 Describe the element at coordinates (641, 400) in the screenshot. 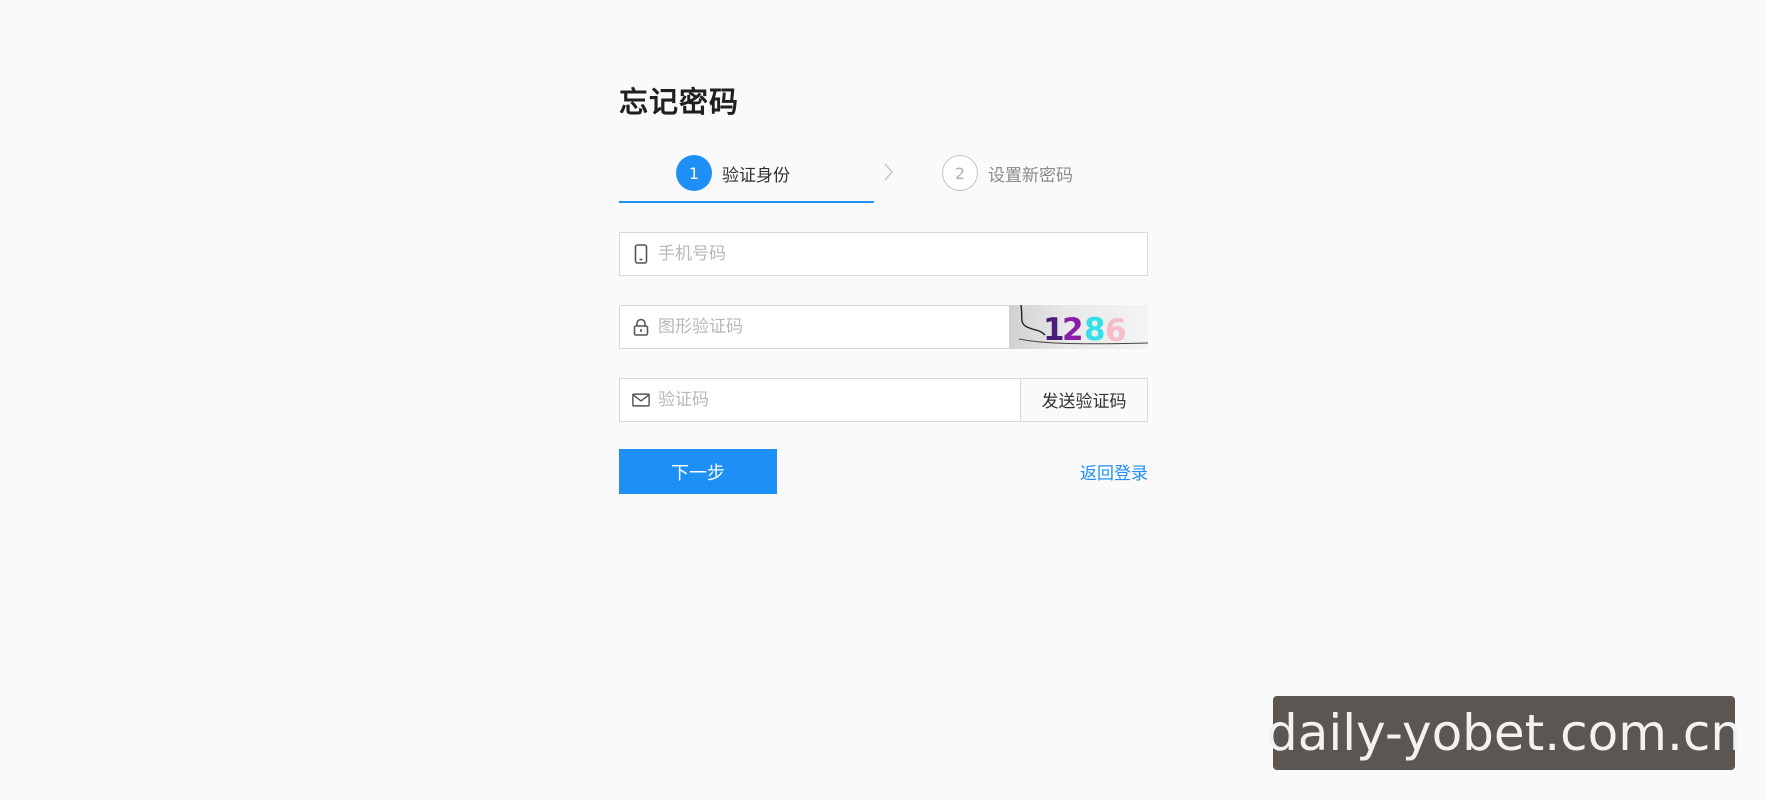

I see `mail-icon` at that location.